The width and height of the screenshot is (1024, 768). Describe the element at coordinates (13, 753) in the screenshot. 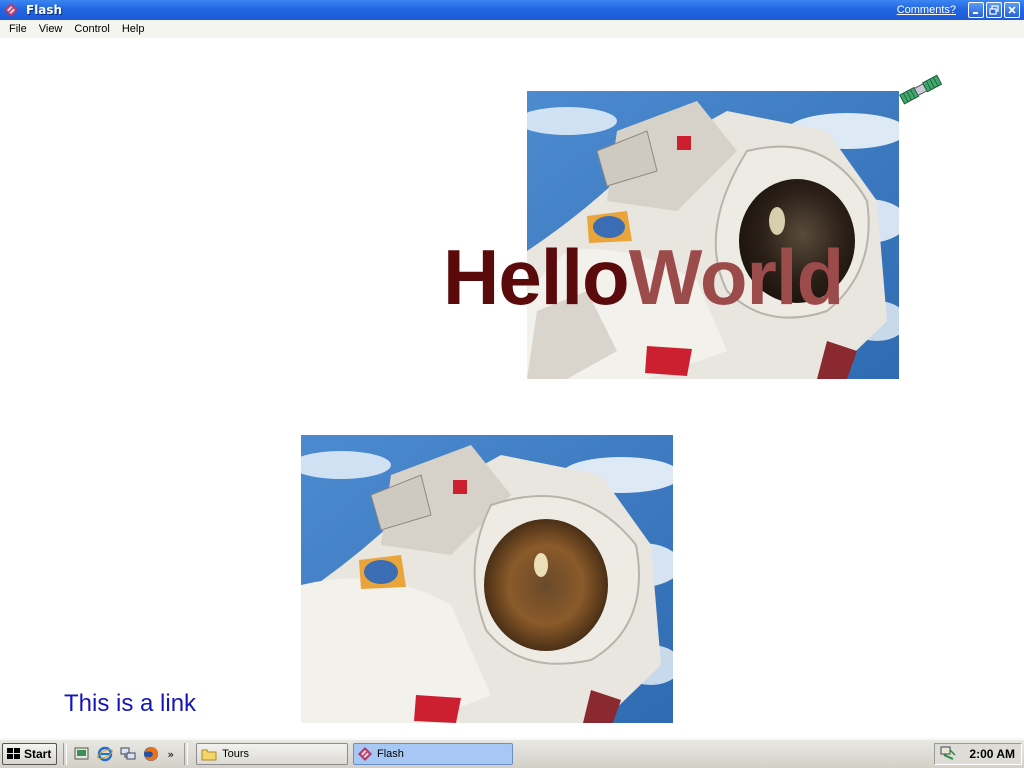

I see `windows-logo-icon` at that location.